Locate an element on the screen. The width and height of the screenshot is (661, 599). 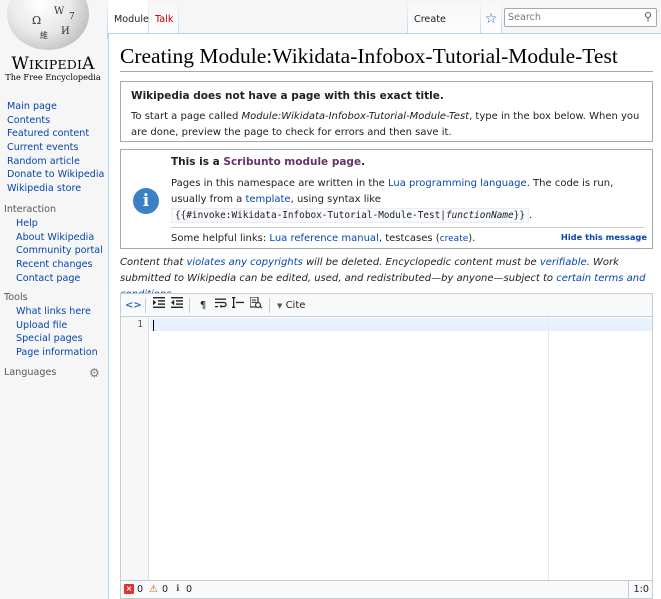
globe-glyph: W is located at coordinates (59, 11).